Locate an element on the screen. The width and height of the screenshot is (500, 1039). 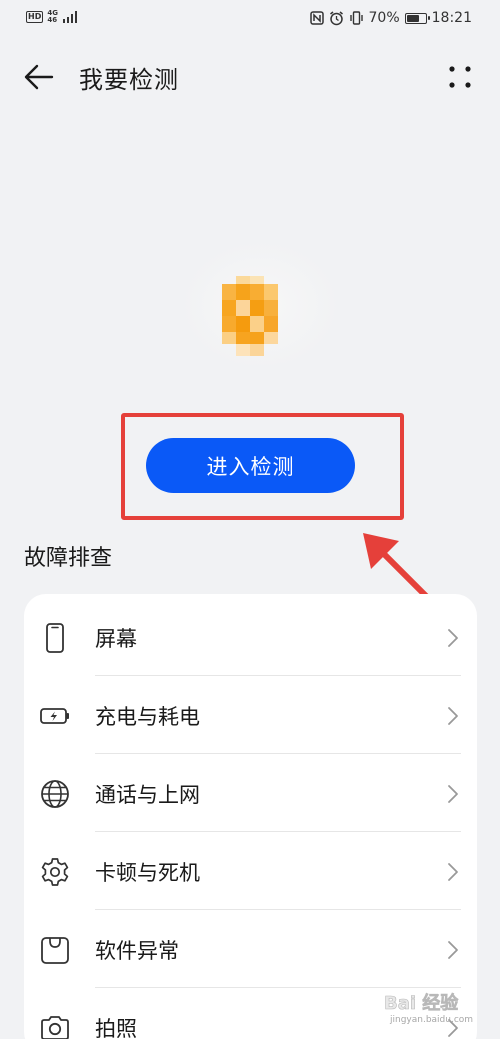
watermark: Bai 经验 jingyan.baidu.com is located at coordinates (439, 1010).